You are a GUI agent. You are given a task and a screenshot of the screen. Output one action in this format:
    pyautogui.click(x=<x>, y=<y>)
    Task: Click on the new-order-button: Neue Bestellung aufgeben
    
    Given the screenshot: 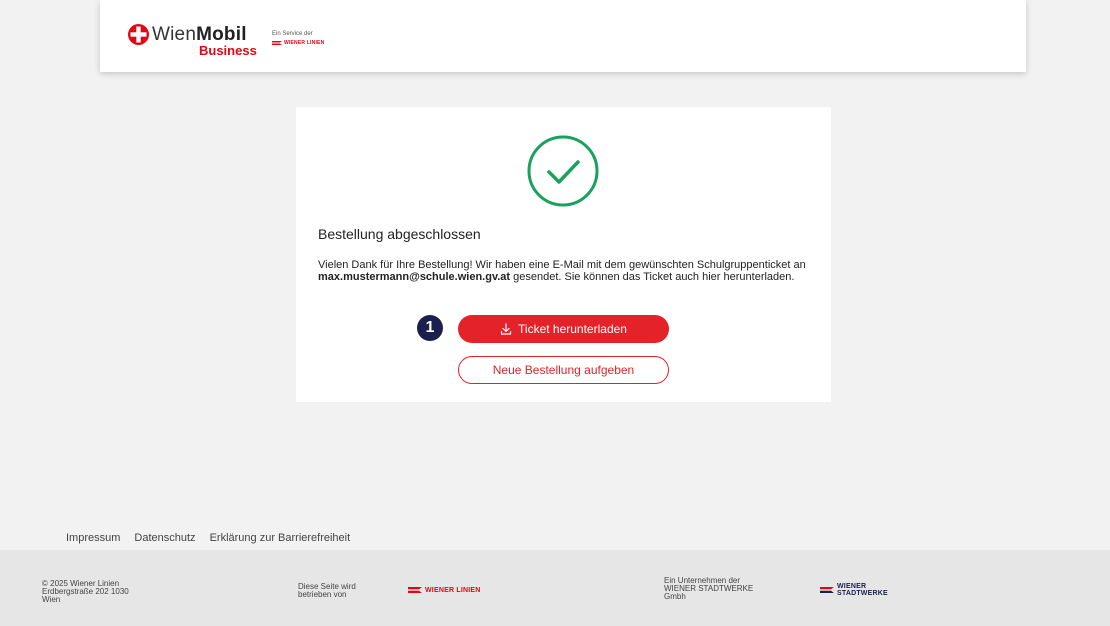 What is the action you would take?
    pyautogui.click(x=563, y=370)
    